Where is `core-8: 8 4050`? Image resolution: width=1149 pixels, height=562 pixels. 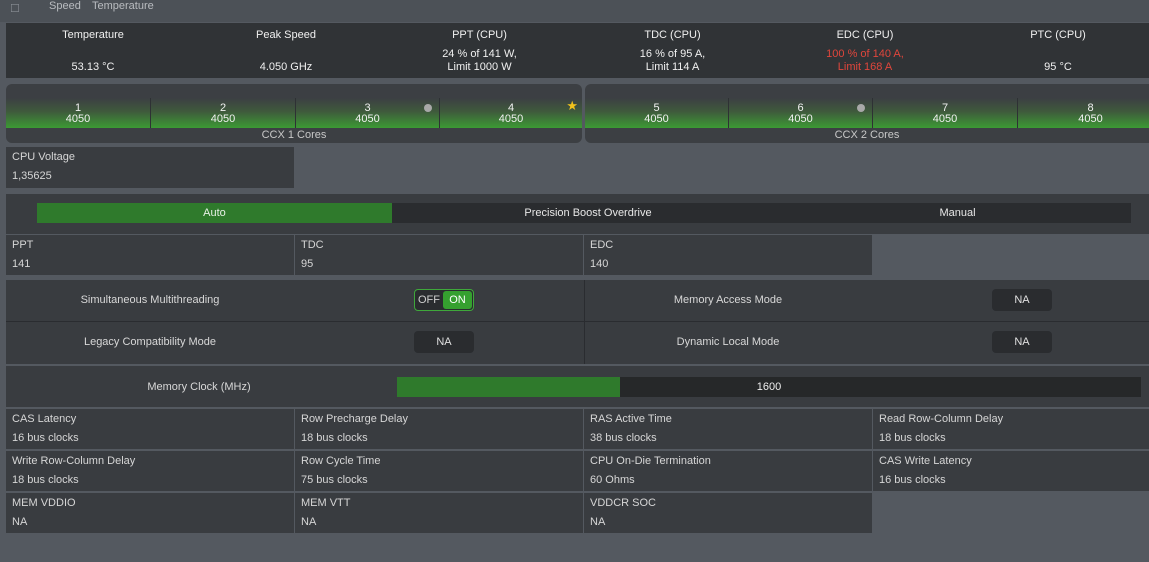
core-8: 8 4050 is located at coordinates (1083, 113).